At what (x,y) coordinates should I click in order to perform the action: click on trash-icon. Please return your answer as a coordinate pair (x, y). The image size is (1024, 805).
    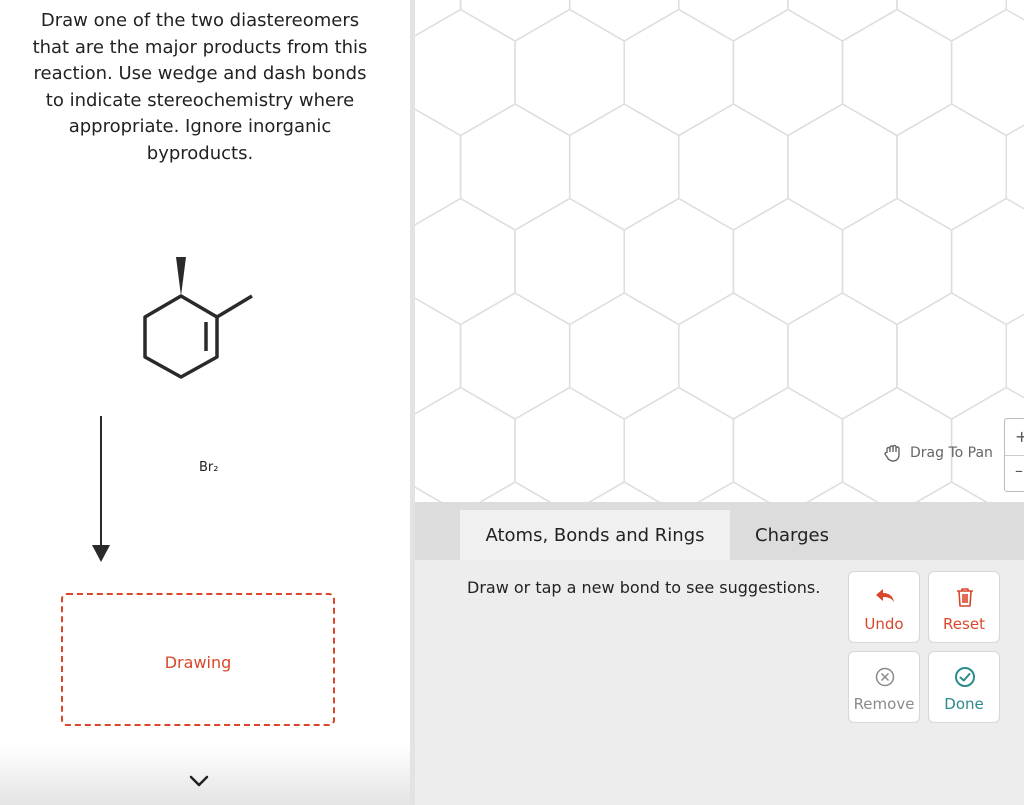
    Looking at the image, I should click on (965, 597).